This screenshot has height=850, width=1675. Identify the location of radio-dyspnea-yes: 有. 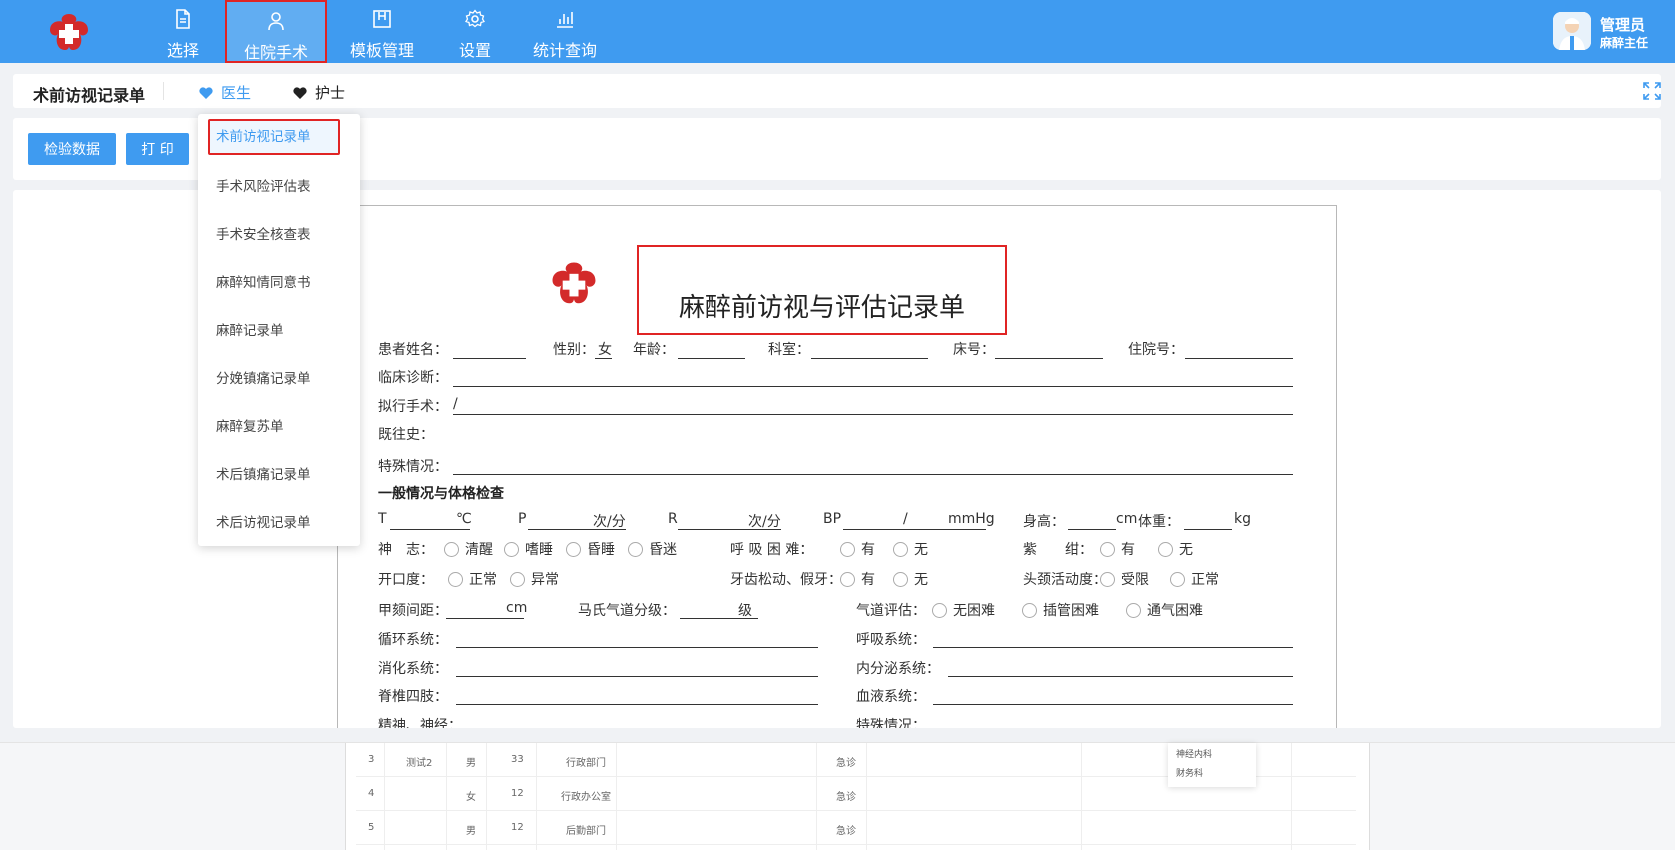
(857, 549).